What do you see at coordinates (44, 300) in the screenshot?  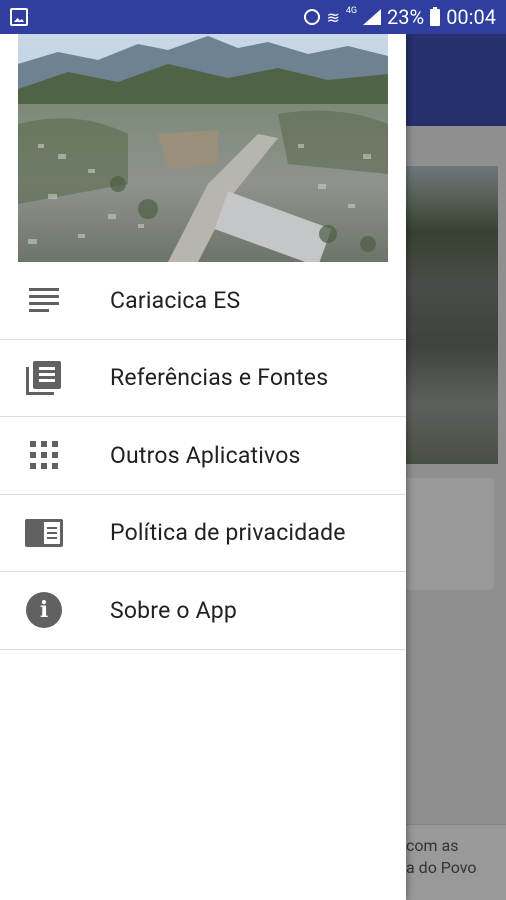 I see `notes-icon` at bounding box center [44, 300].